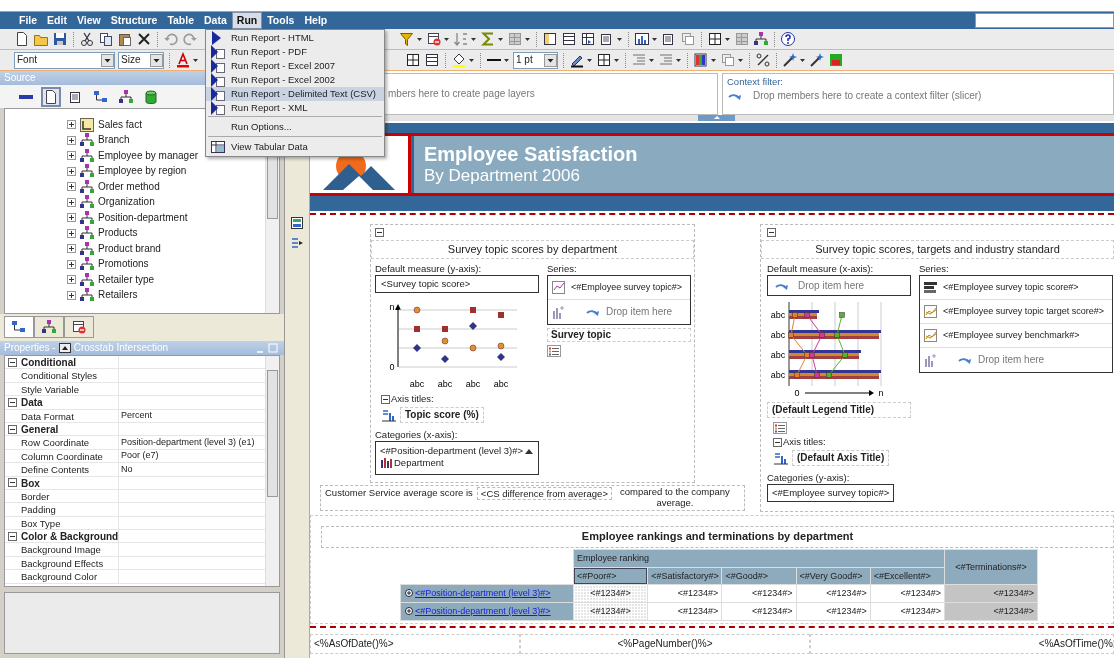  I want to click on cylinder-icon, so click(151, 96).